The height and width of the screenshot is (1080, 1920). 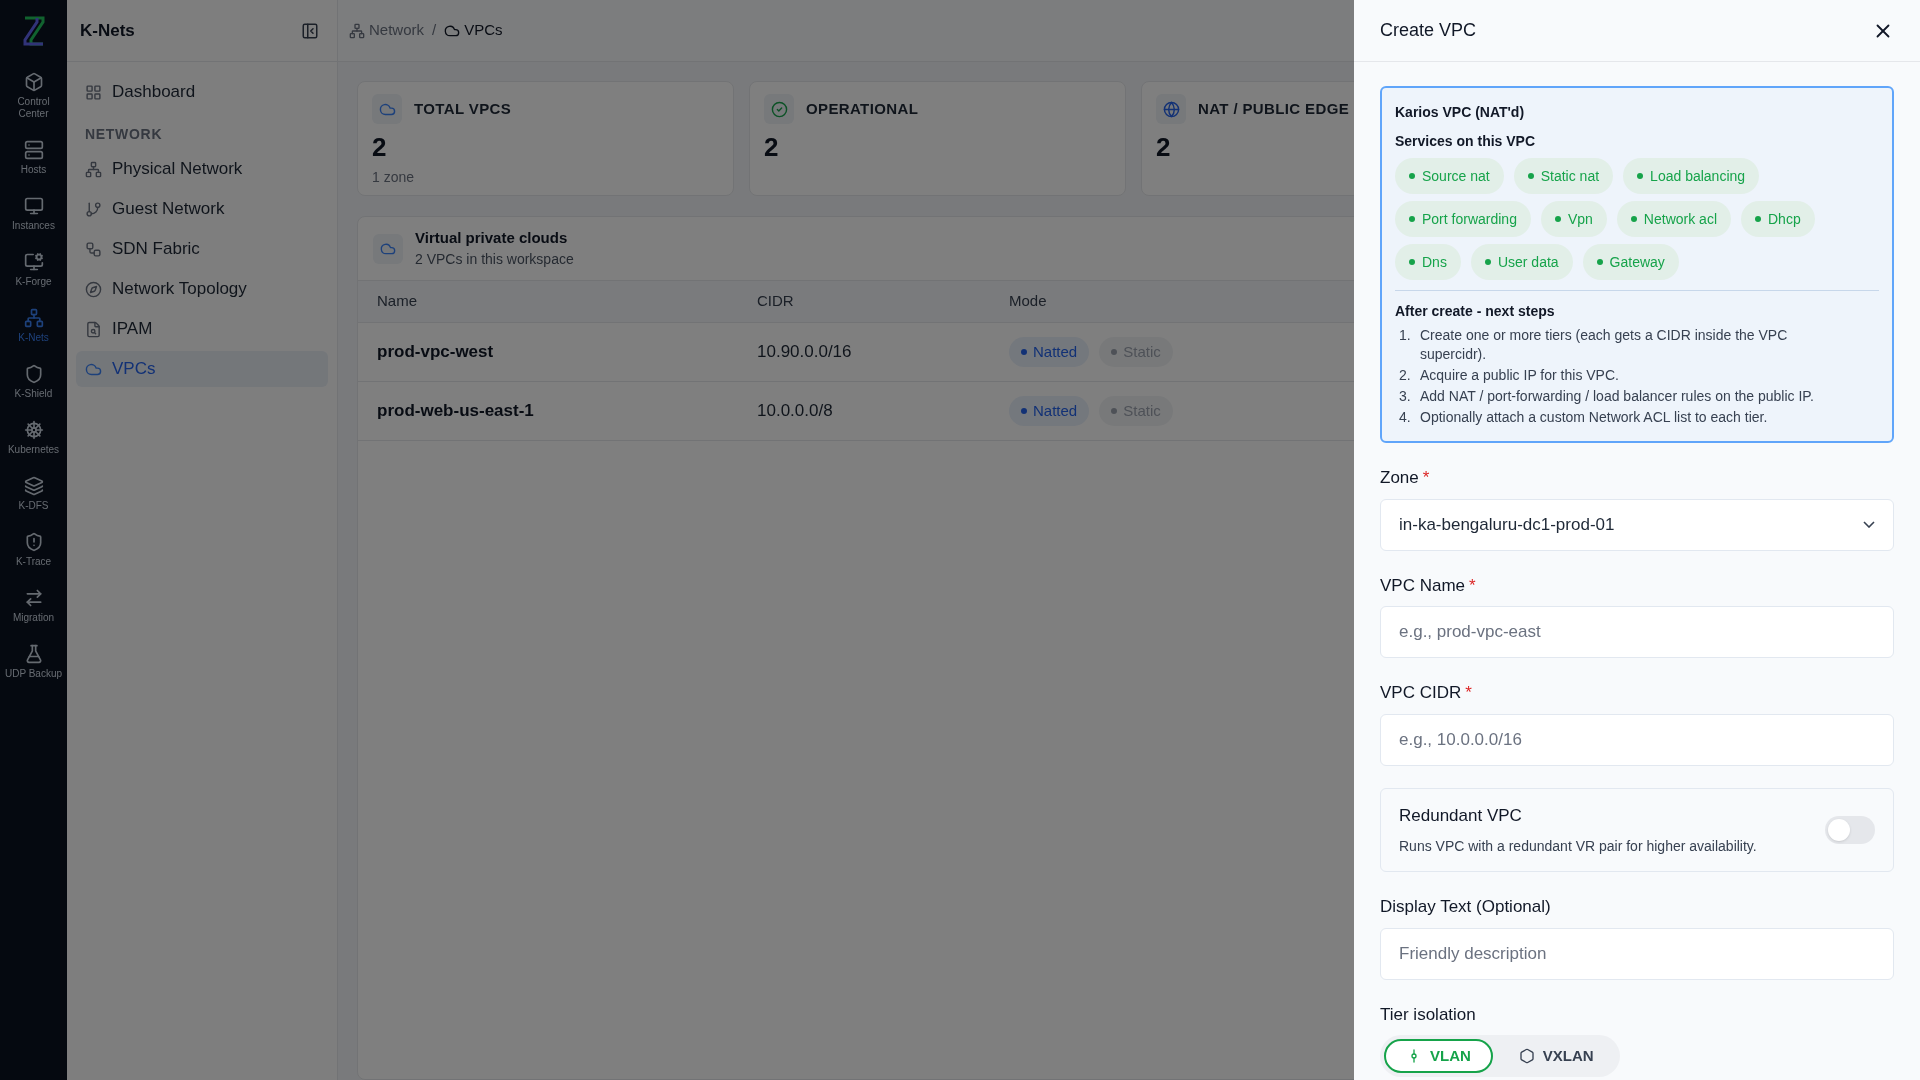 What do you see at coordinates (1449, 176) in the screenshot?
I see `service-chip: Source nat` at bounding box center [1449, 176].